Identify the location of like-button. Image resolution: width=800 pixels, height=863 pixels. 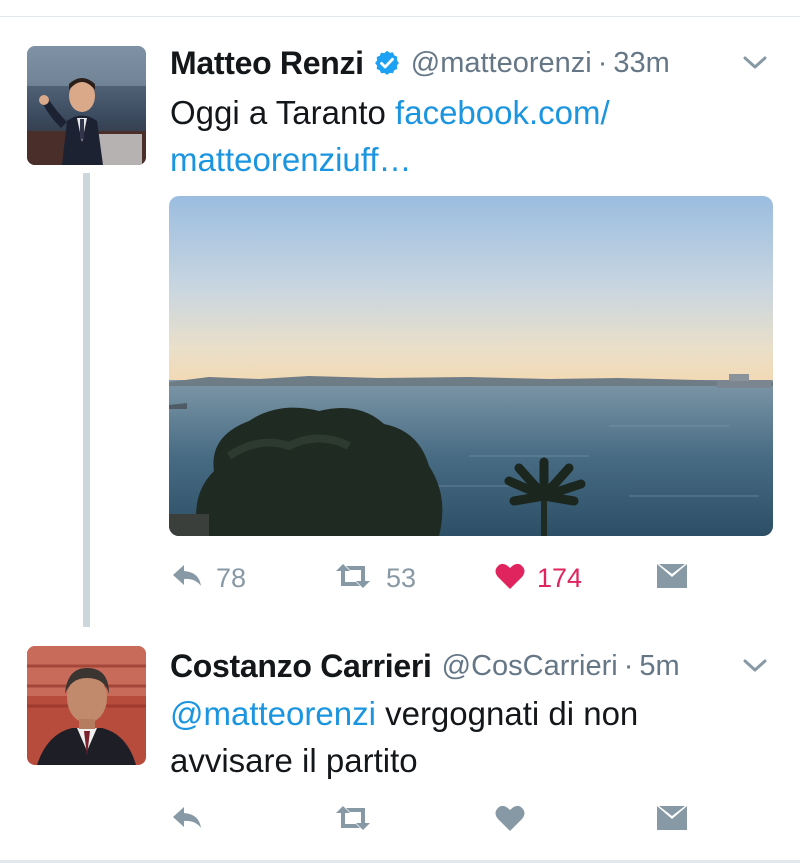
(510, 820).